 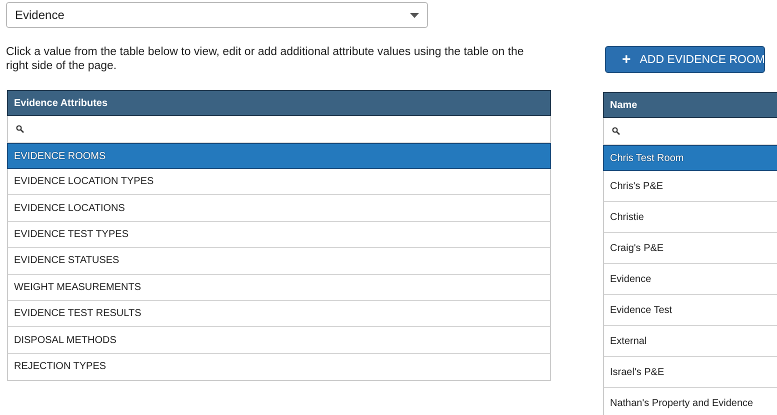 I want to click on select-value: Evidence, so click(x=39, y=15).